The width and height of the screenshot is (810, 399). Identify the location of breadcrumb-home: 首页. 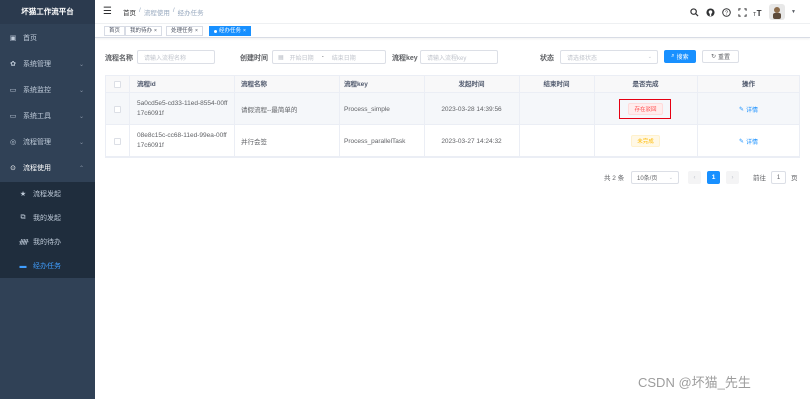
(129, 12).